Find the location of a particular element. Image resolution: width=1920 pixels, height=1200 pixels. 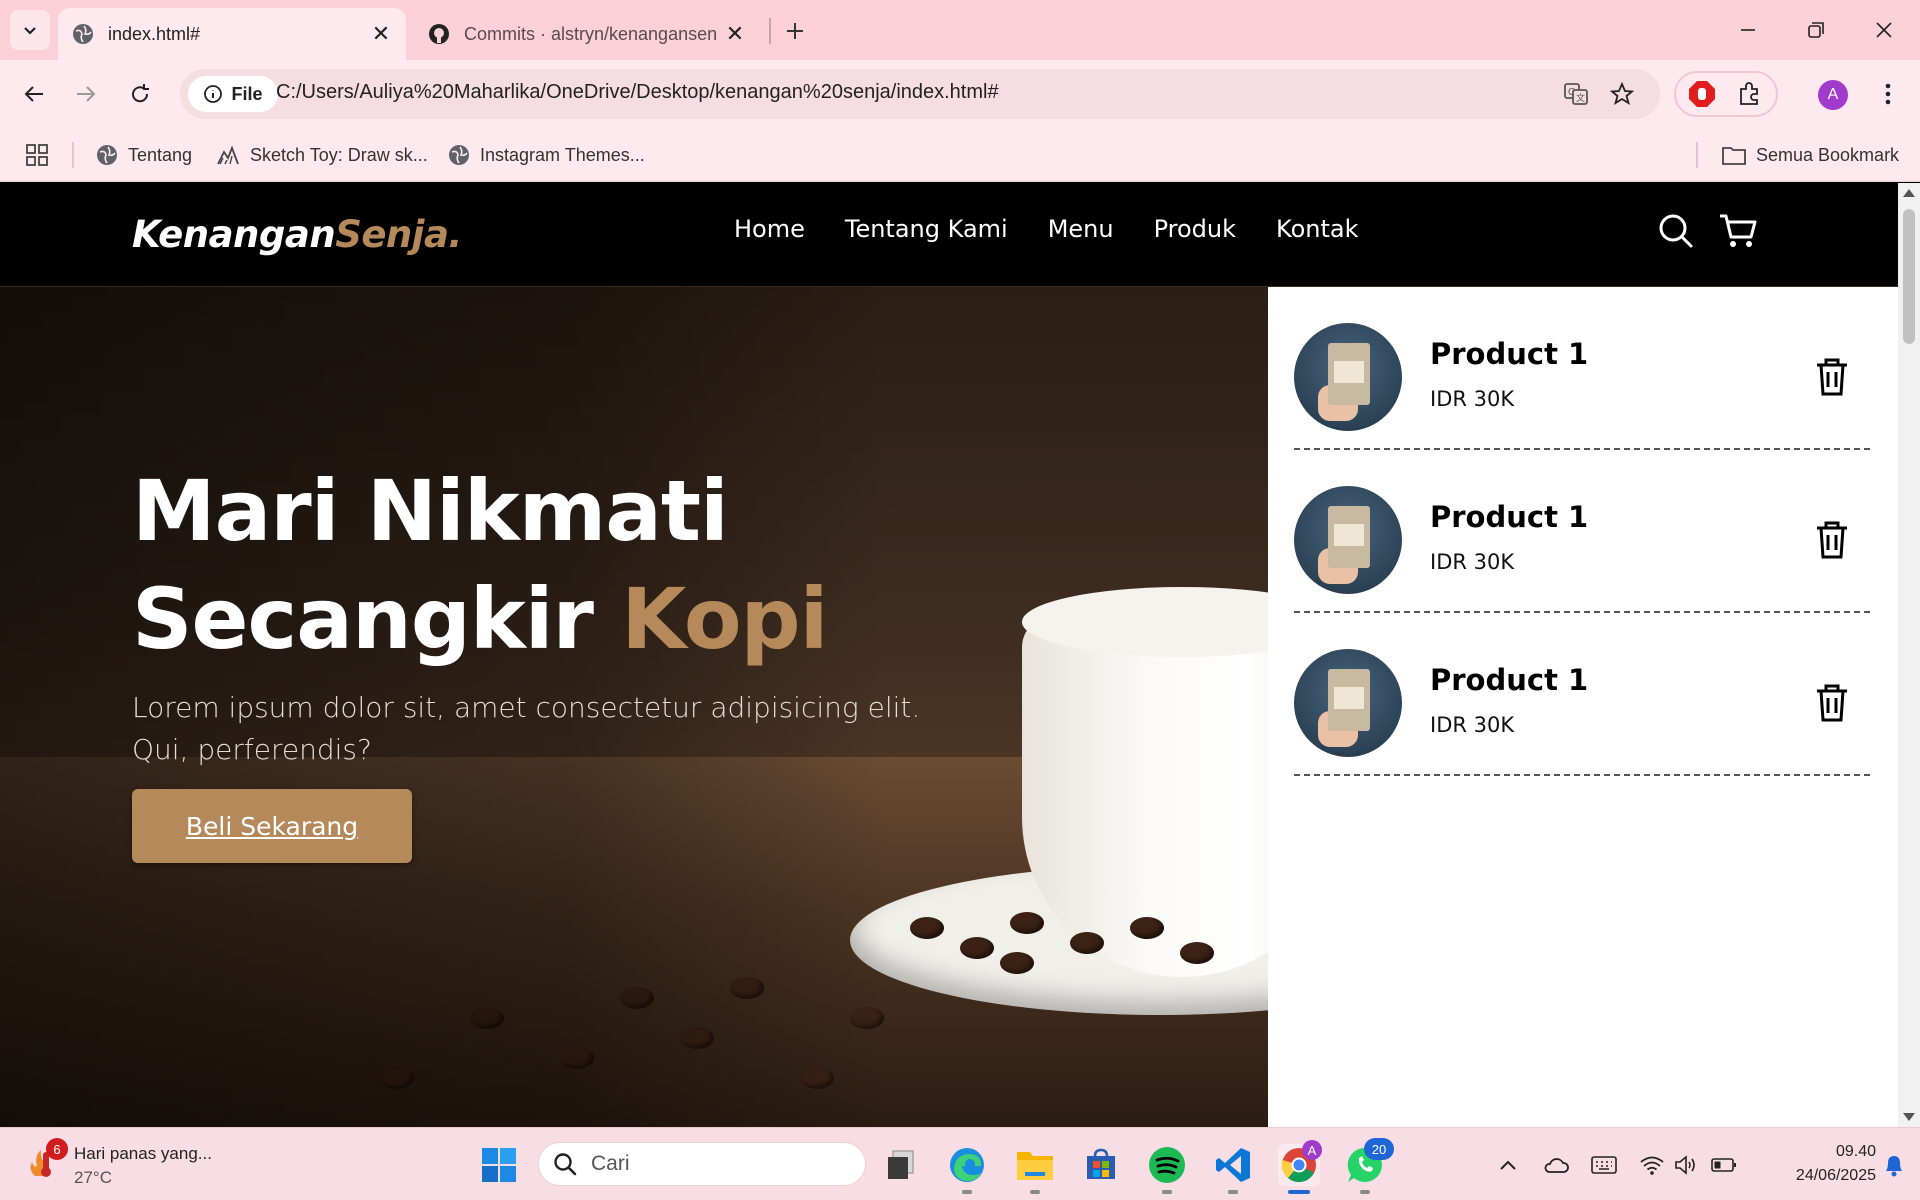

running-indicator is located at coordinates (1233, 1192).